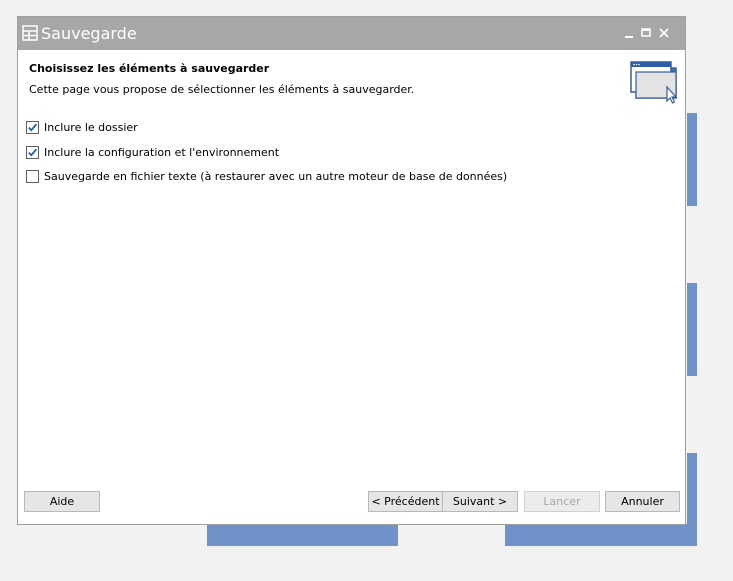 This screenshot has width=733, height=581. Describe the element at coordinates (692, 329) in the screenshot. I see `background-panel-right-middle` at that location.